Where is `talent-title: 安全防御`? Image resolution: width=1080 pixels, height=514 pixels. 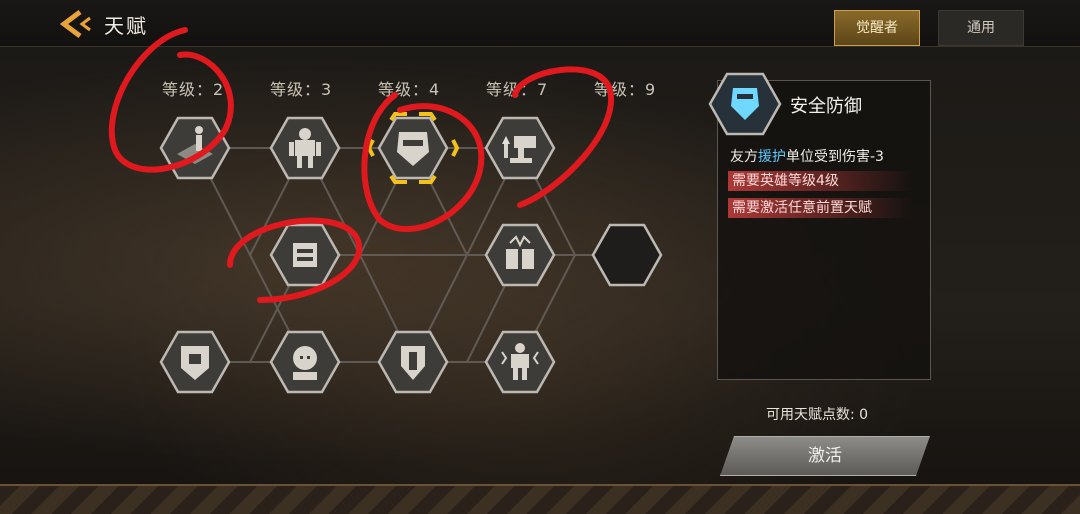
talent-title: 安全防御 is located at coordinates (826, 106).